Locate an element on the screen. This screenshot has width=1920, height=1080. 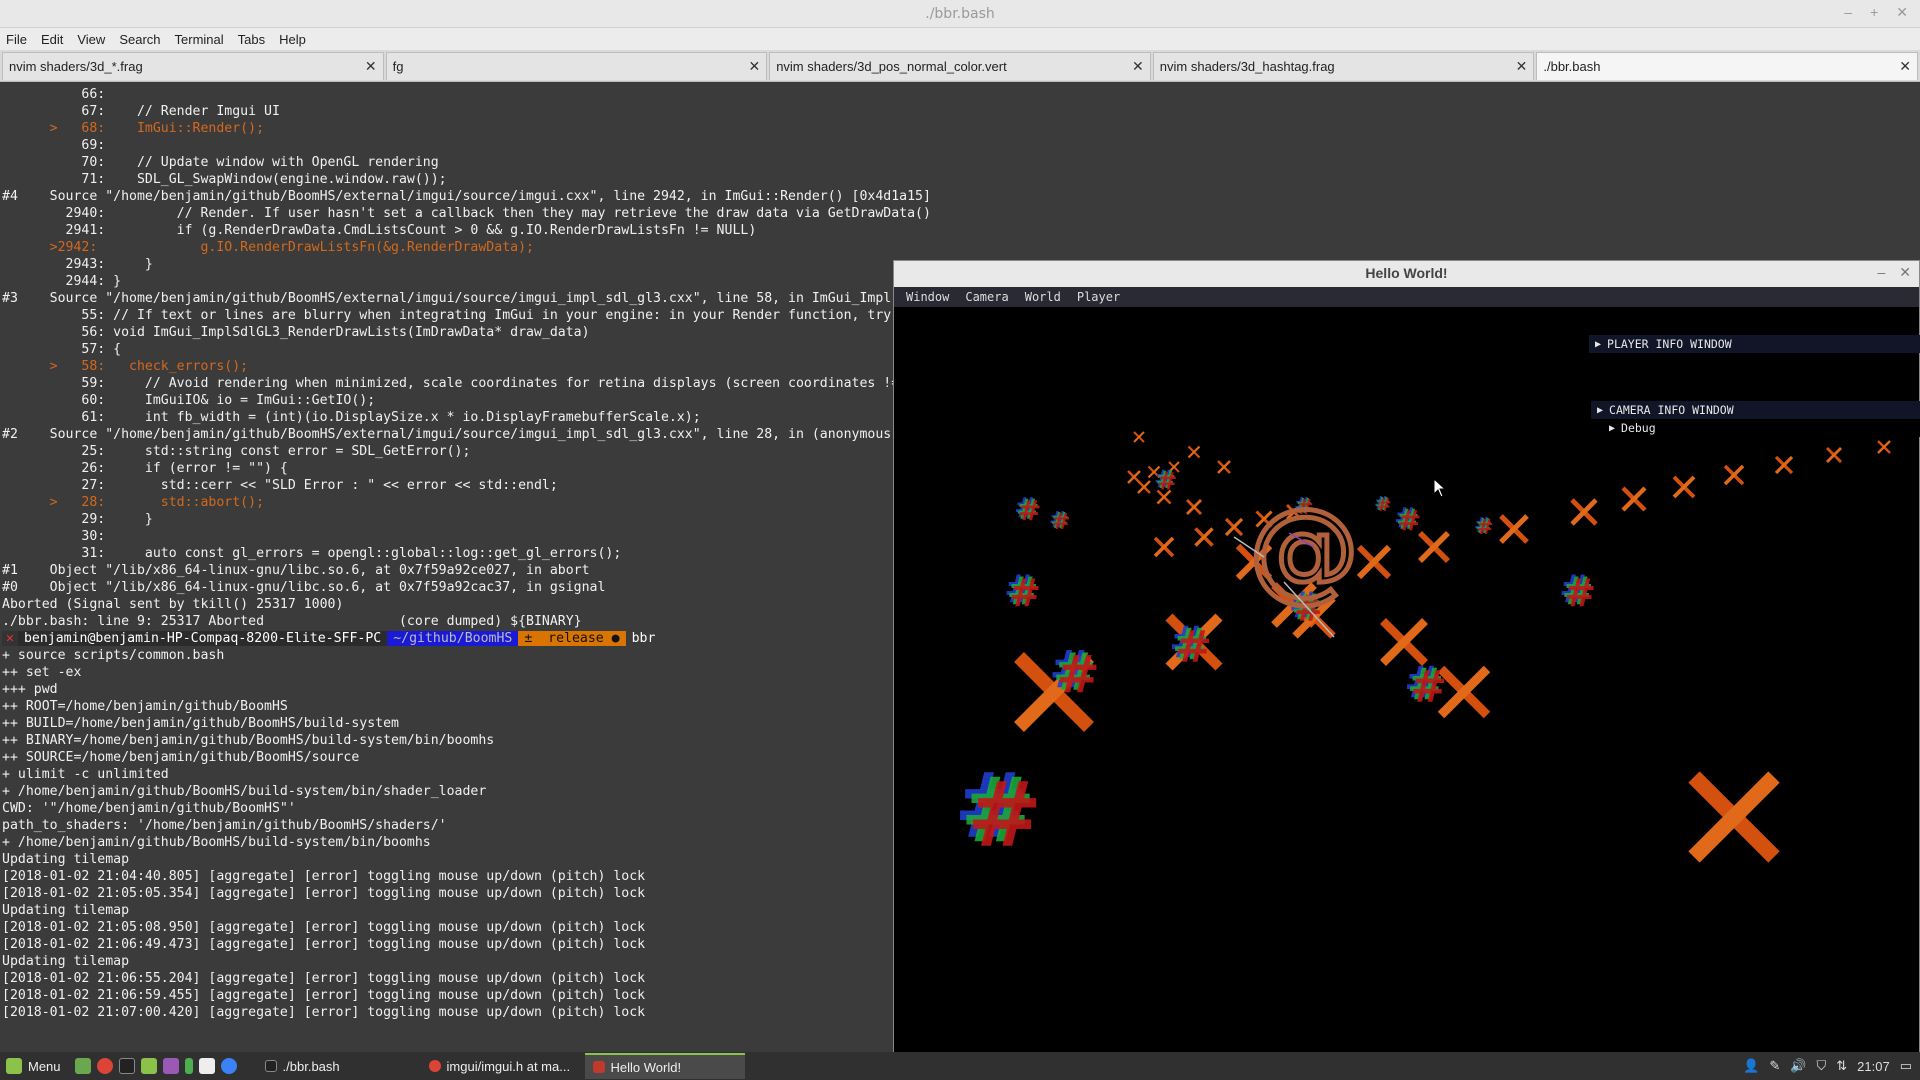
files-icon is located at coordinates (148, 1066).